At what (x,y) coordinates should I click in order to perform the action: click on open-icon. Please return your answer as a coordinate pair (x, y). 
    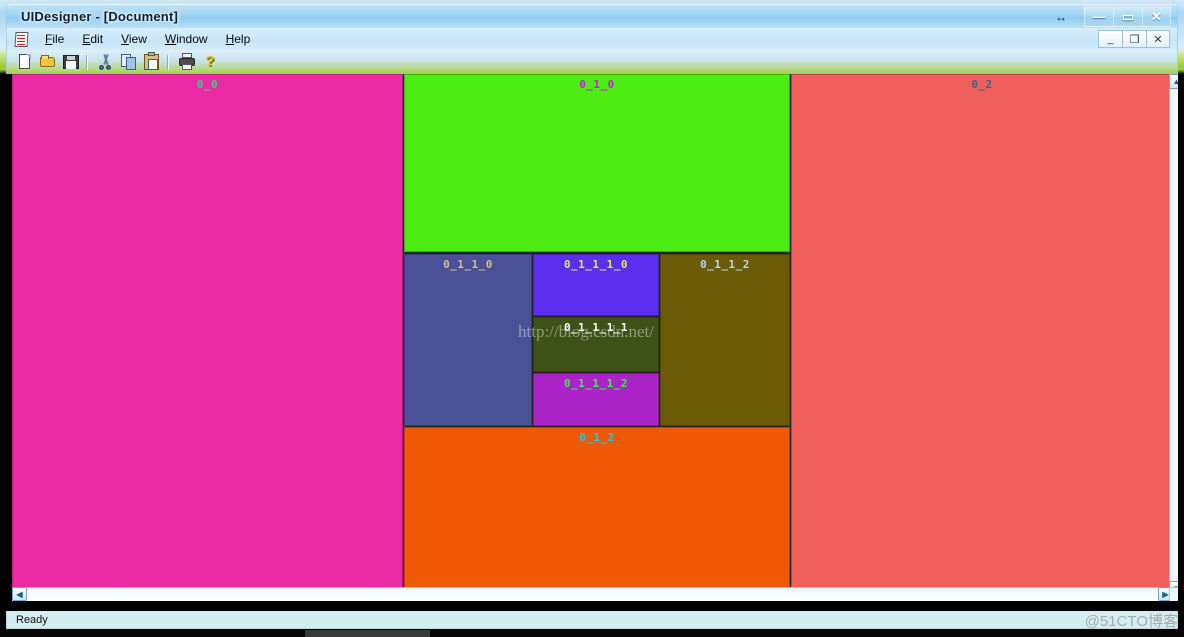
    Looking at the image, I should click on (48, 62).